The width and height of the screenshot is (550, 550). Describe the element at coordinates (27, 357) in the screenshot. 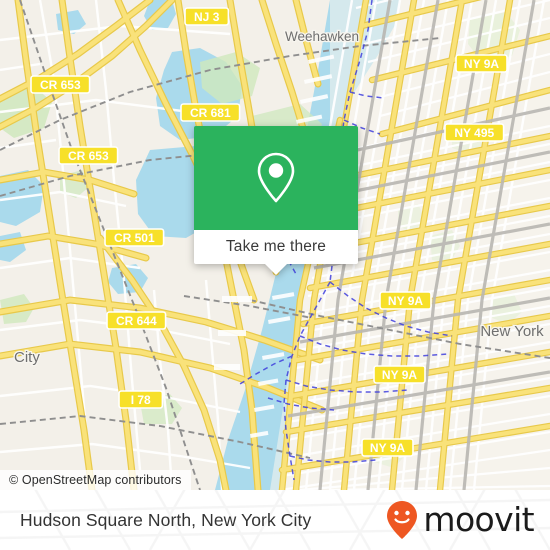

I see `place-label-city: City` at that location.